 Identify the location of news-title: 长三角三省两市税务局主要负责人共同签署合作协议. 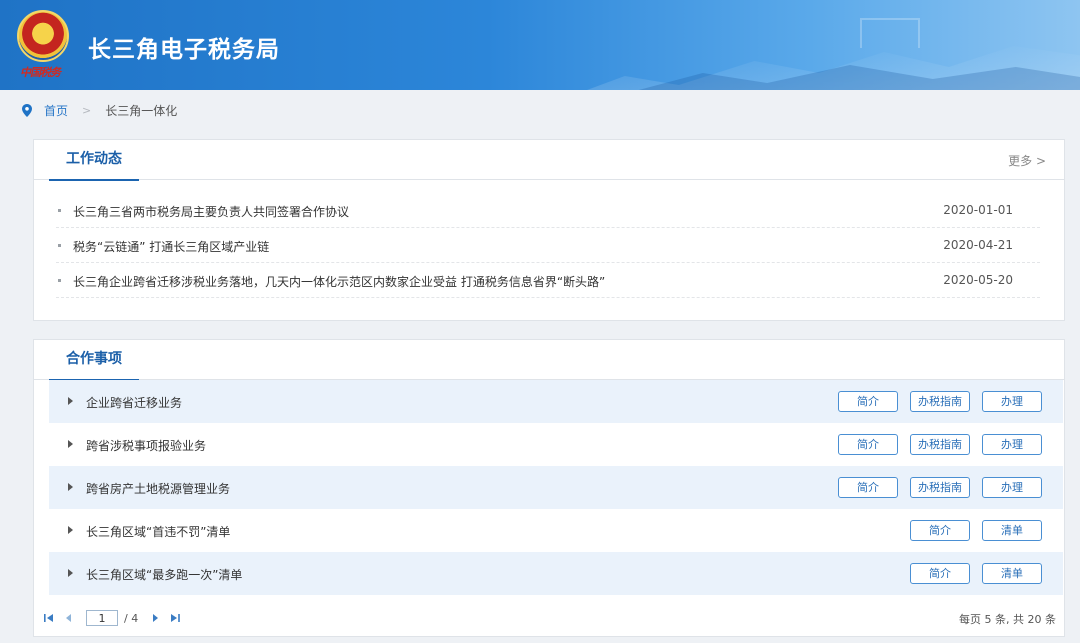
(211, 211).